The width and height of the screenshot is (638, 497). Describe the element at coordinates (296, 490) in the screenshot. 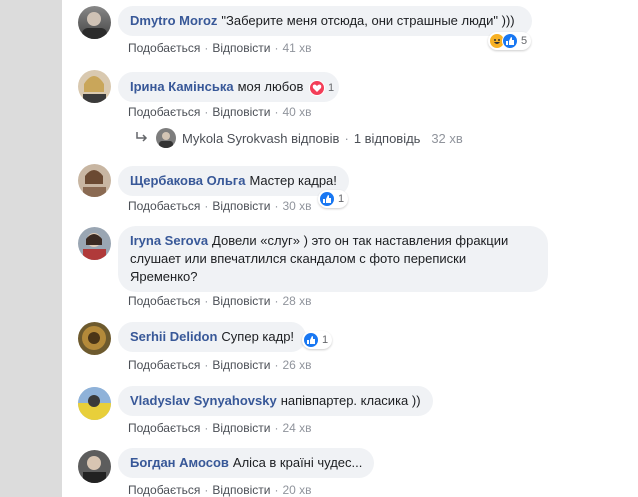

I see `comment-time: 20 хв` at that location.